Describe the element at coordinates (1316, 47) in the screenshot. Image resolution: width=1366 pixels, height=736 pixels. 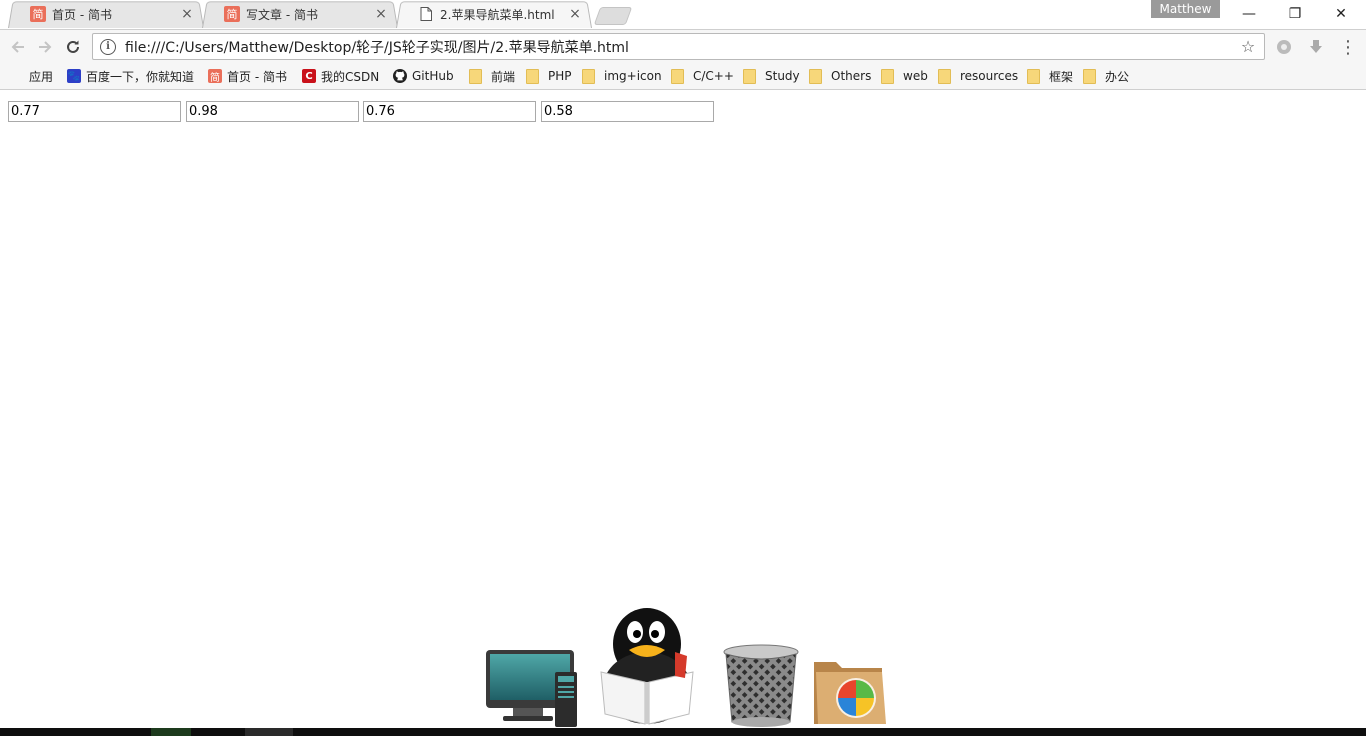
I see `download-icon` at that location.